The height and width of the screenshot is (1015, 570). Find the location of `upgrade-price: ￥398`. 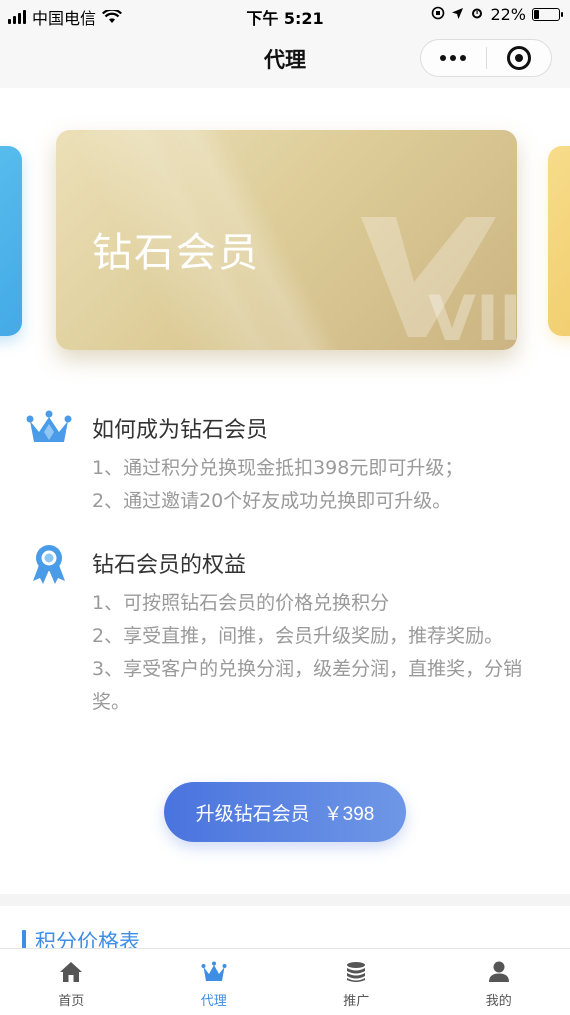

upgrade-price: ￥398 is located at coordinates (349, 814).